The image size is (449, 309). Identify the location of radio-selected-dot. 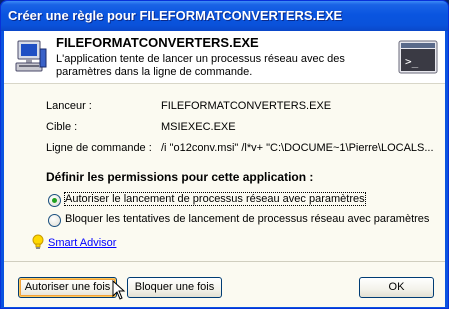
(54, 200).